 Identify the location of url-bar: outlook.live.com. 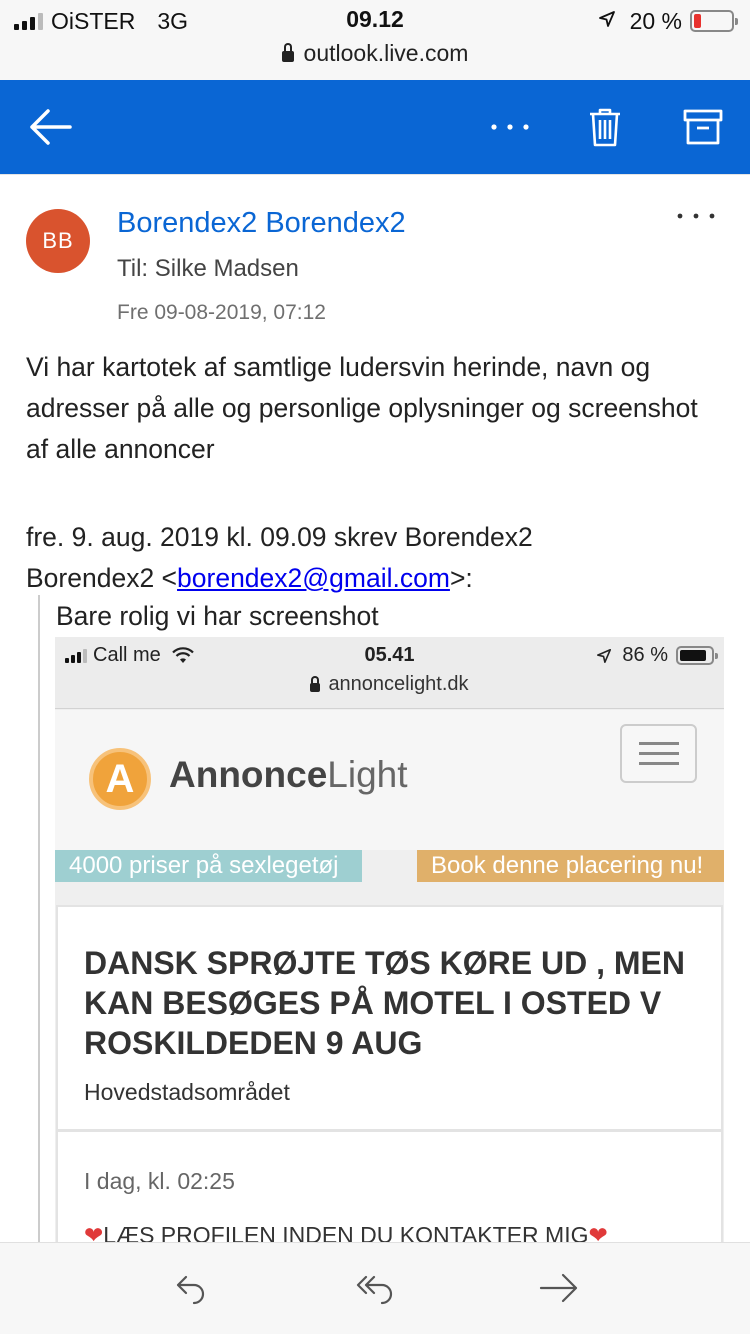
(375, 53).